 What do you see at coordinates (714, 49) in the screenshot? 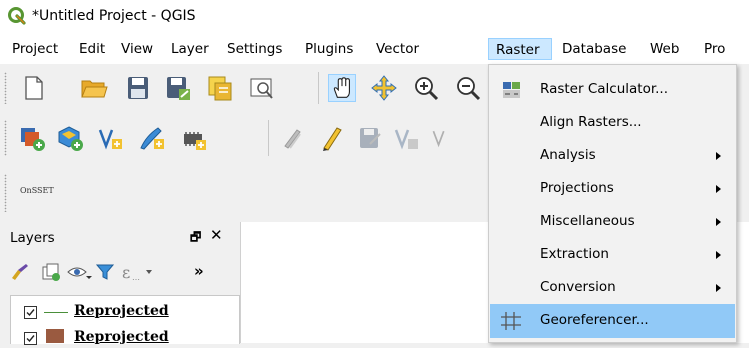
I see `menu-processing: Pro` at bounding box center [714, 49].